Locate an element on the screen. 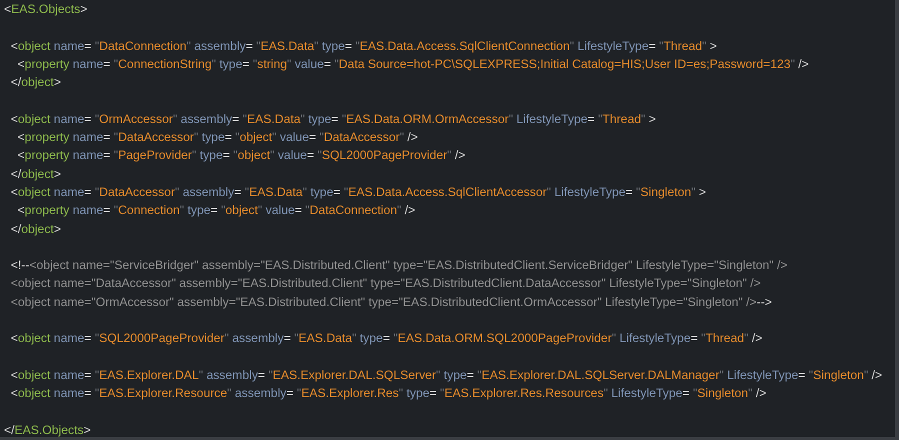  code-line: <EAS.Objects> is located at coordinates (46, 9).